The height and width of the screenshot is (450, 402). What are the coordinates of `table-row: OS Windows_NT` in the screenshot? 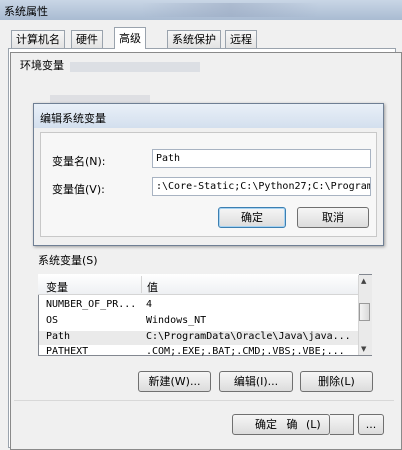 It's located at (199, 322).